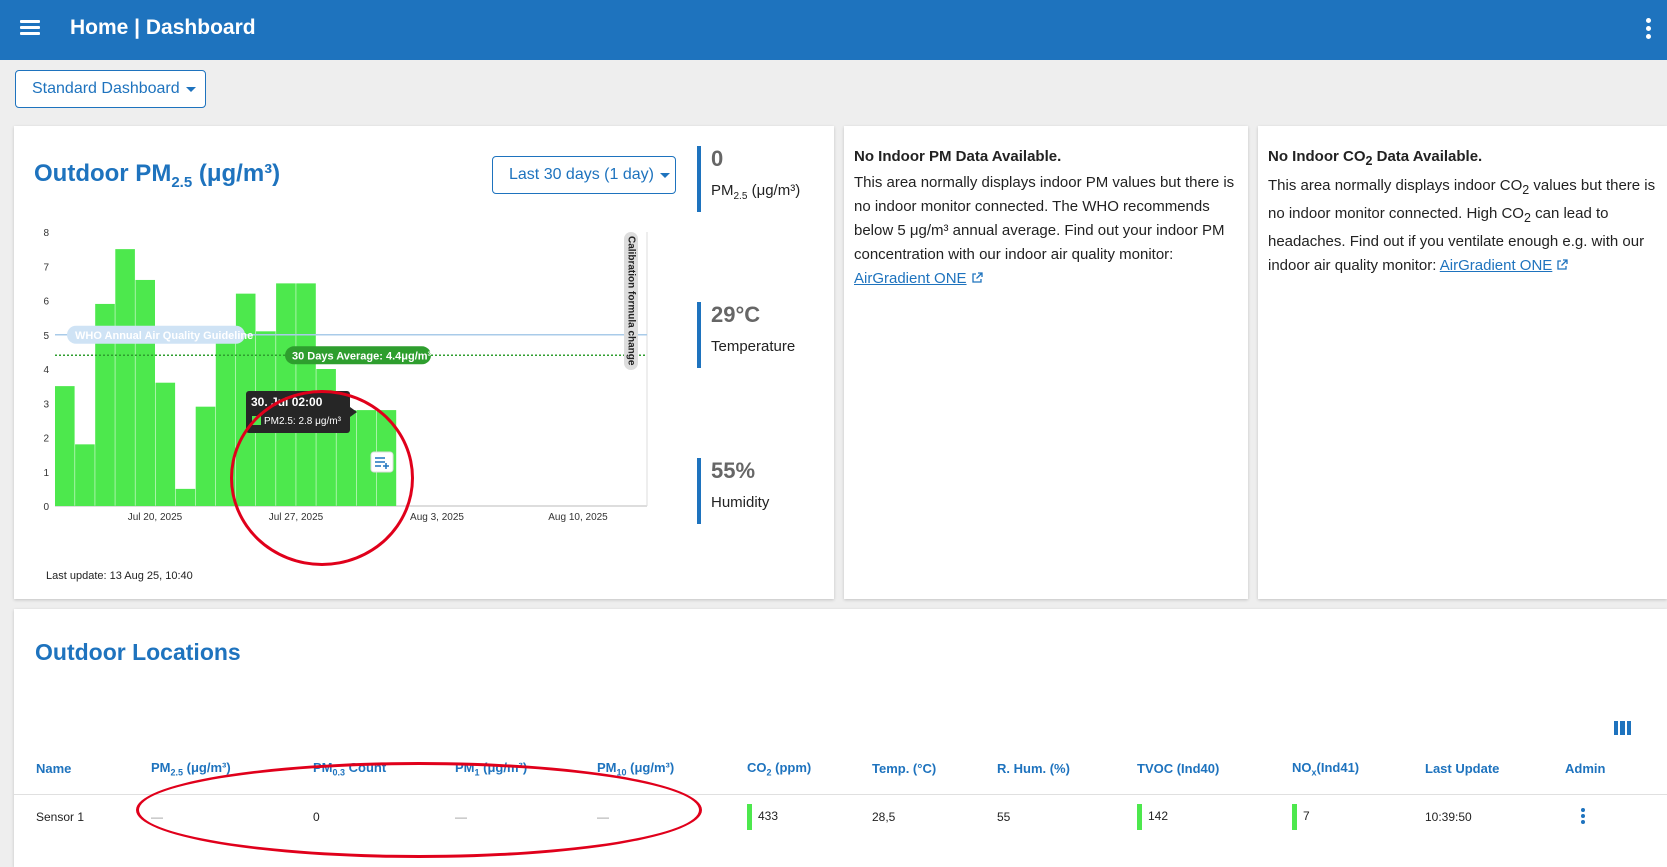 This screenshot has width=1667, height=867. What do you see at coordinates (733, 491) in the screenshot?
I see `stat-humidity: 55% Humidity` at bounding box center [733, 491].